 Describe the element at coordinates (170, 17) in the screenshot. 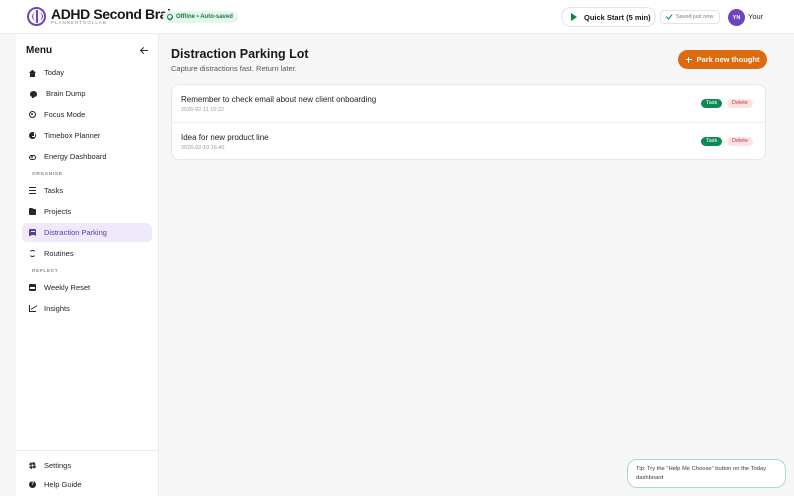

I see `check-circle-icon` at that location.